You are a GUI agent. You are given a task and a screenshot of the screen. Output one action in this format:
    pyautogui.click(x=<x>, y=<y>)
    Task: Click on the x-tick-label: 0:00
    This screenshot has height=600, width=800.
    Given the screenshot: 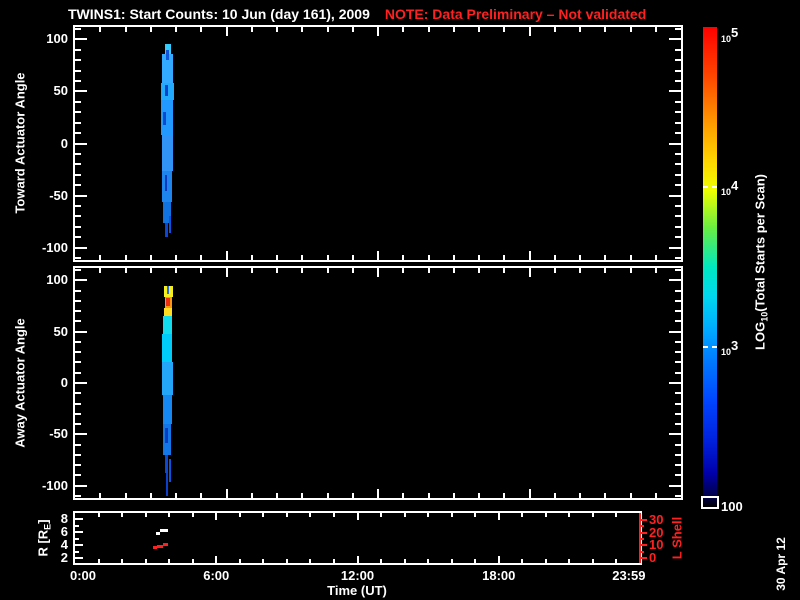 What is the action you would take?
    pyautogui.click(x=83, y=575)
    